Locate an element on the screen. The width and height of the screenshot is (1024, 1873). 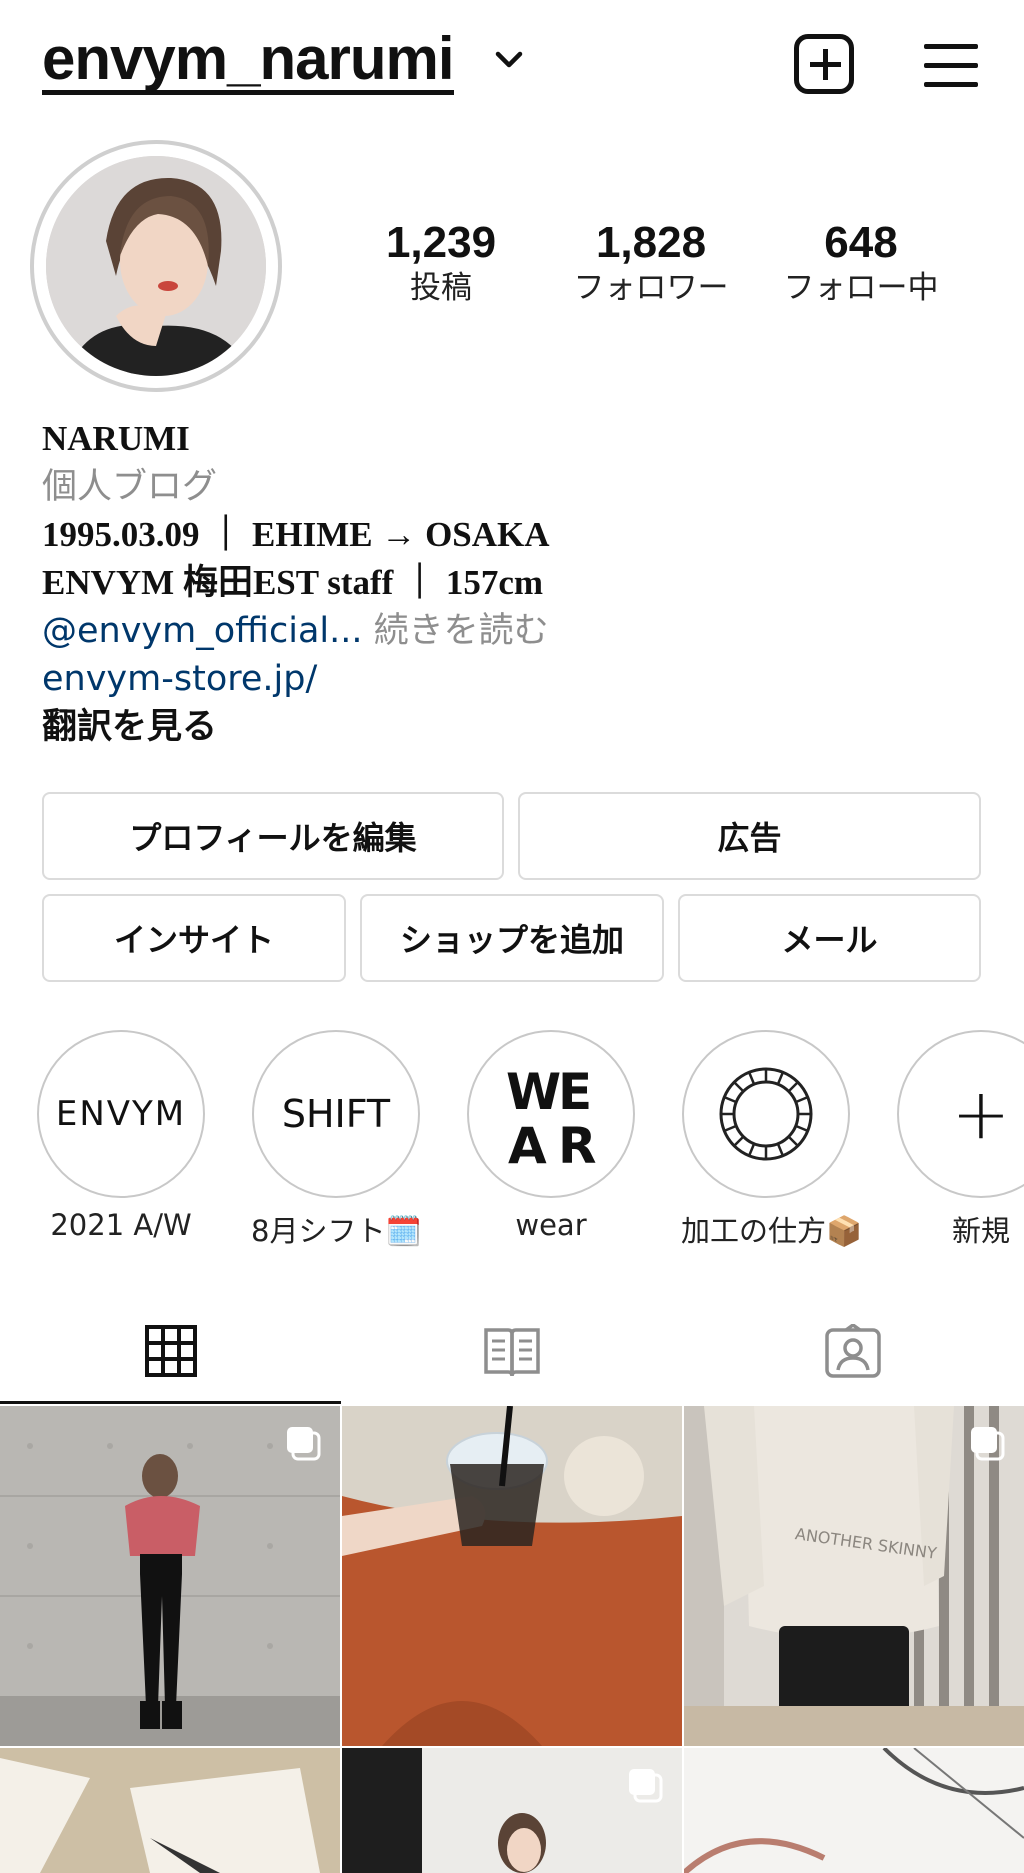
highlight-shift: SHIFT 8月シフト🗓️ is located at coordinates (336, 1140).